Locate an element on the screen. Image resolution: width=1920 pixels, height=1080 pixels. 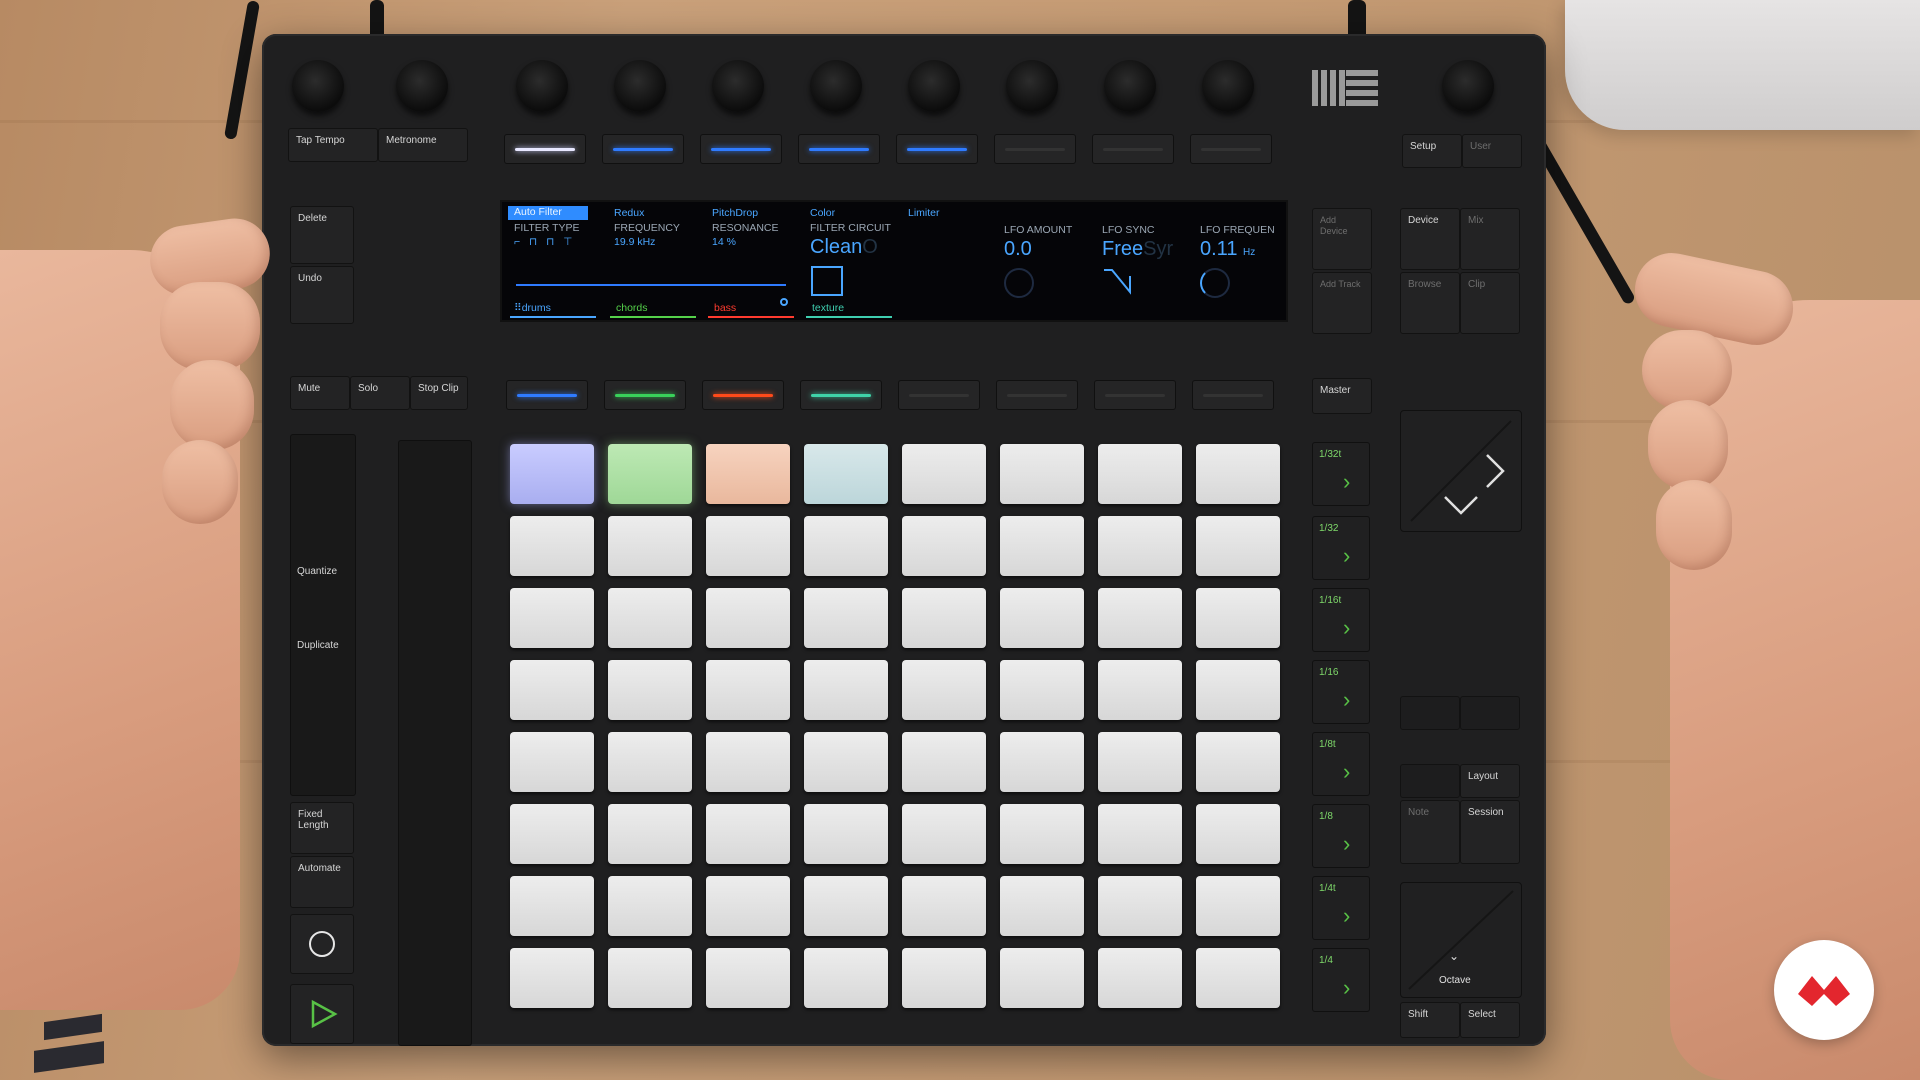
play-button is located at coordinates (322, 1014).